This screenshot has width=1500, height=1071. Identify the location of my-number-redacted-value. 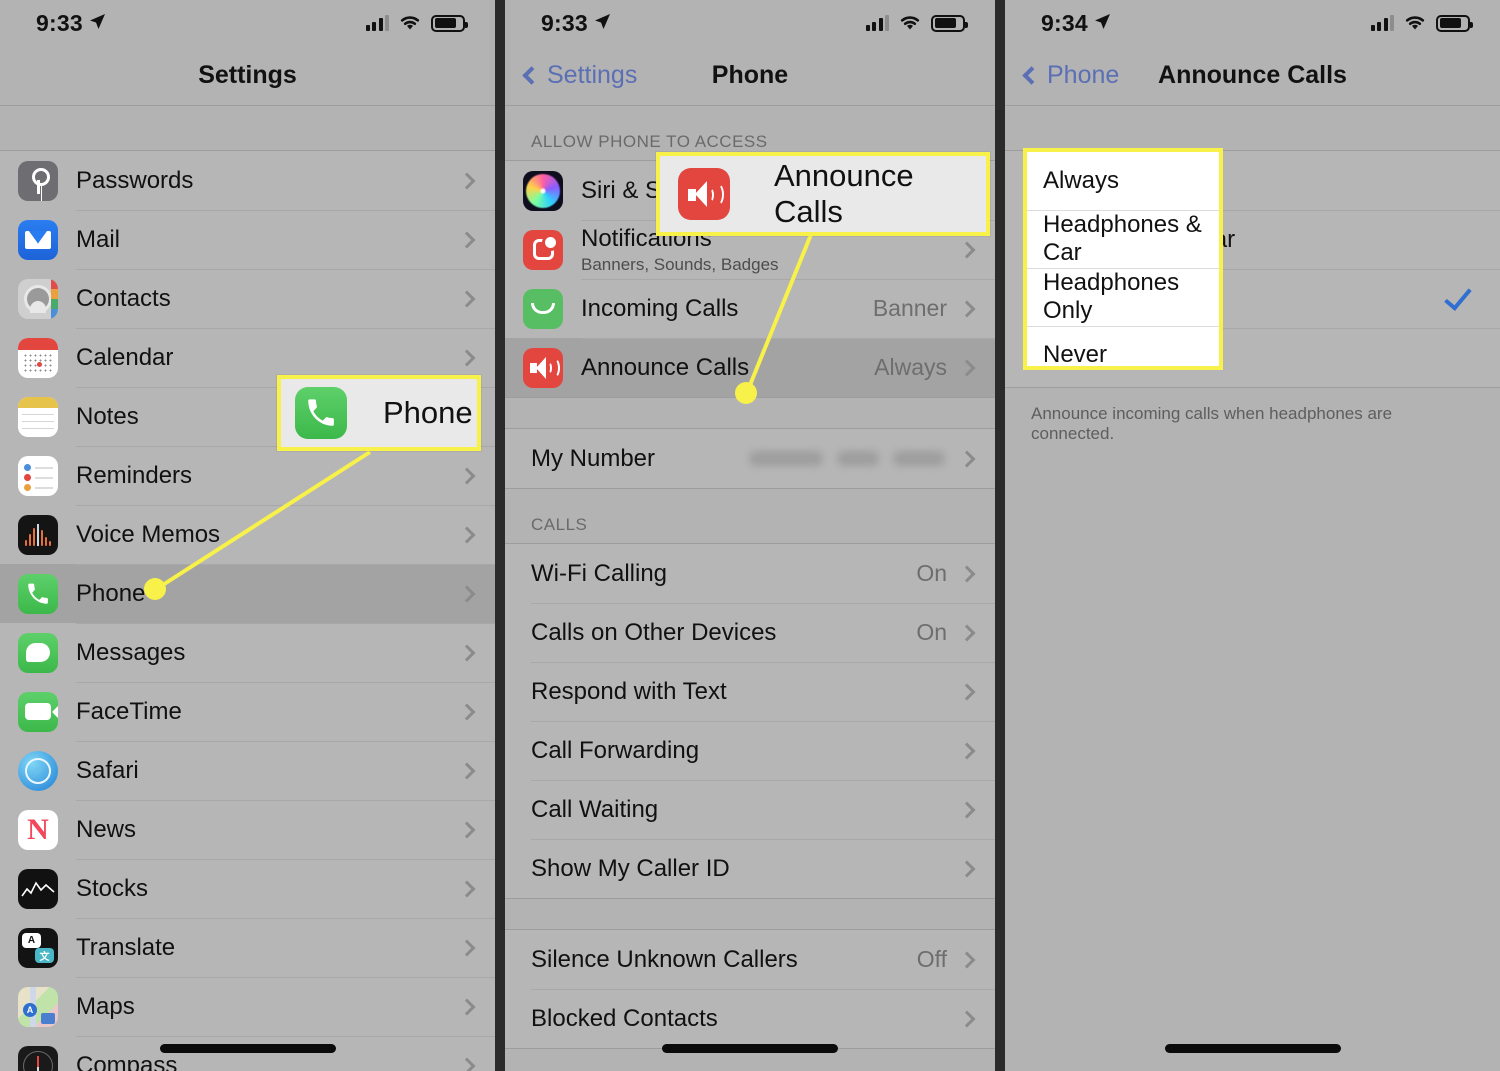
(847, 458).